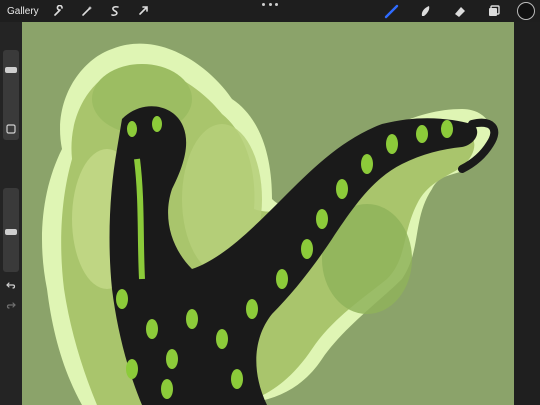 The height and width of the screenshot is (405, 540). I want to click on right-margin, so click(527, 213).